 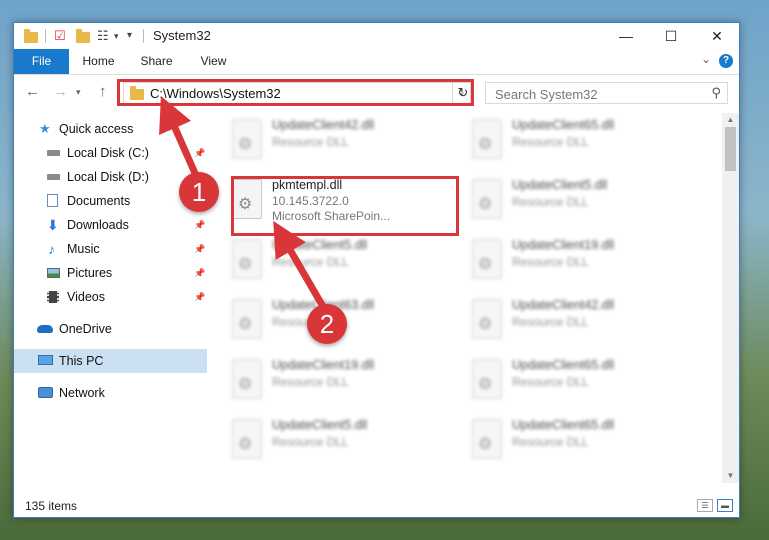 I want to click on arrow-to-address-bar, so click(x=180, y=138).